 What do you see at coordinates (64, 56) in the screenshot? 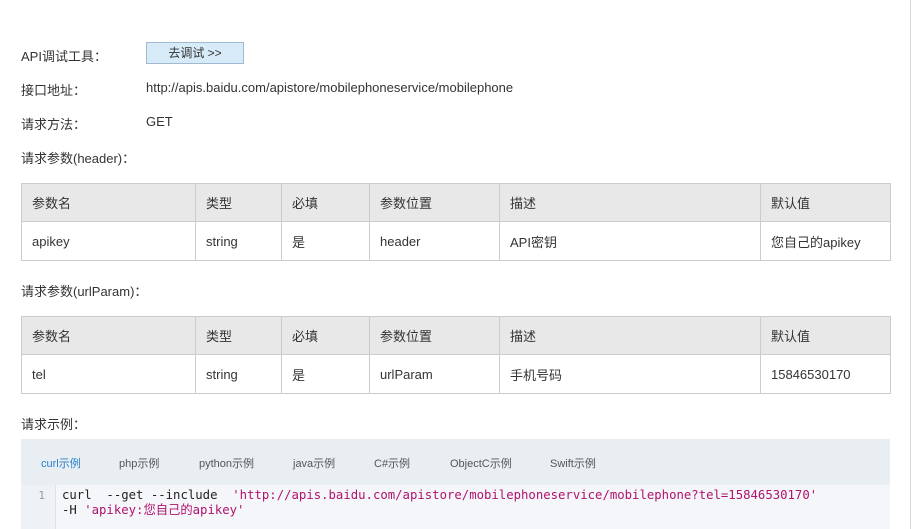
I see `api-tool-label: API调试工具：` at bounding box center [64, 56].